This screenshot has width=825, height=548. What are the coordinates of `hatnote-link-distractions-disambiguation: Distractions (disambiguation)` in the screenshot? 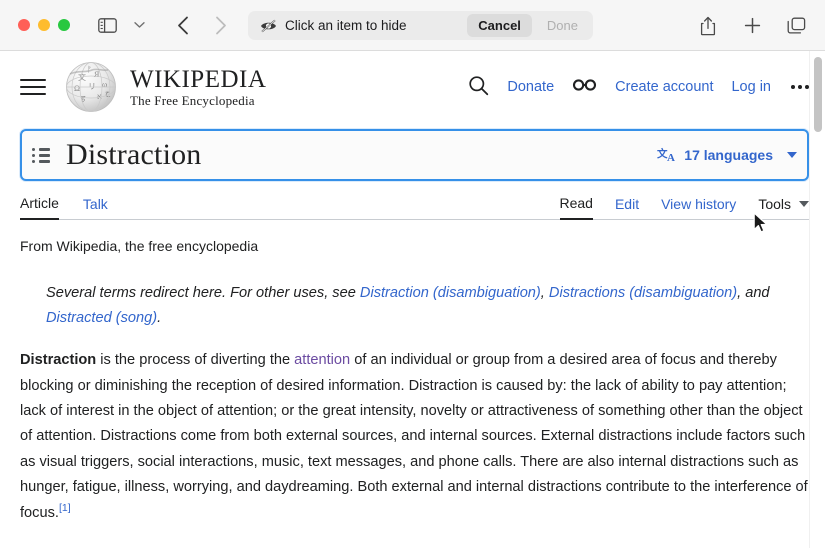 It's located at (643, 293).